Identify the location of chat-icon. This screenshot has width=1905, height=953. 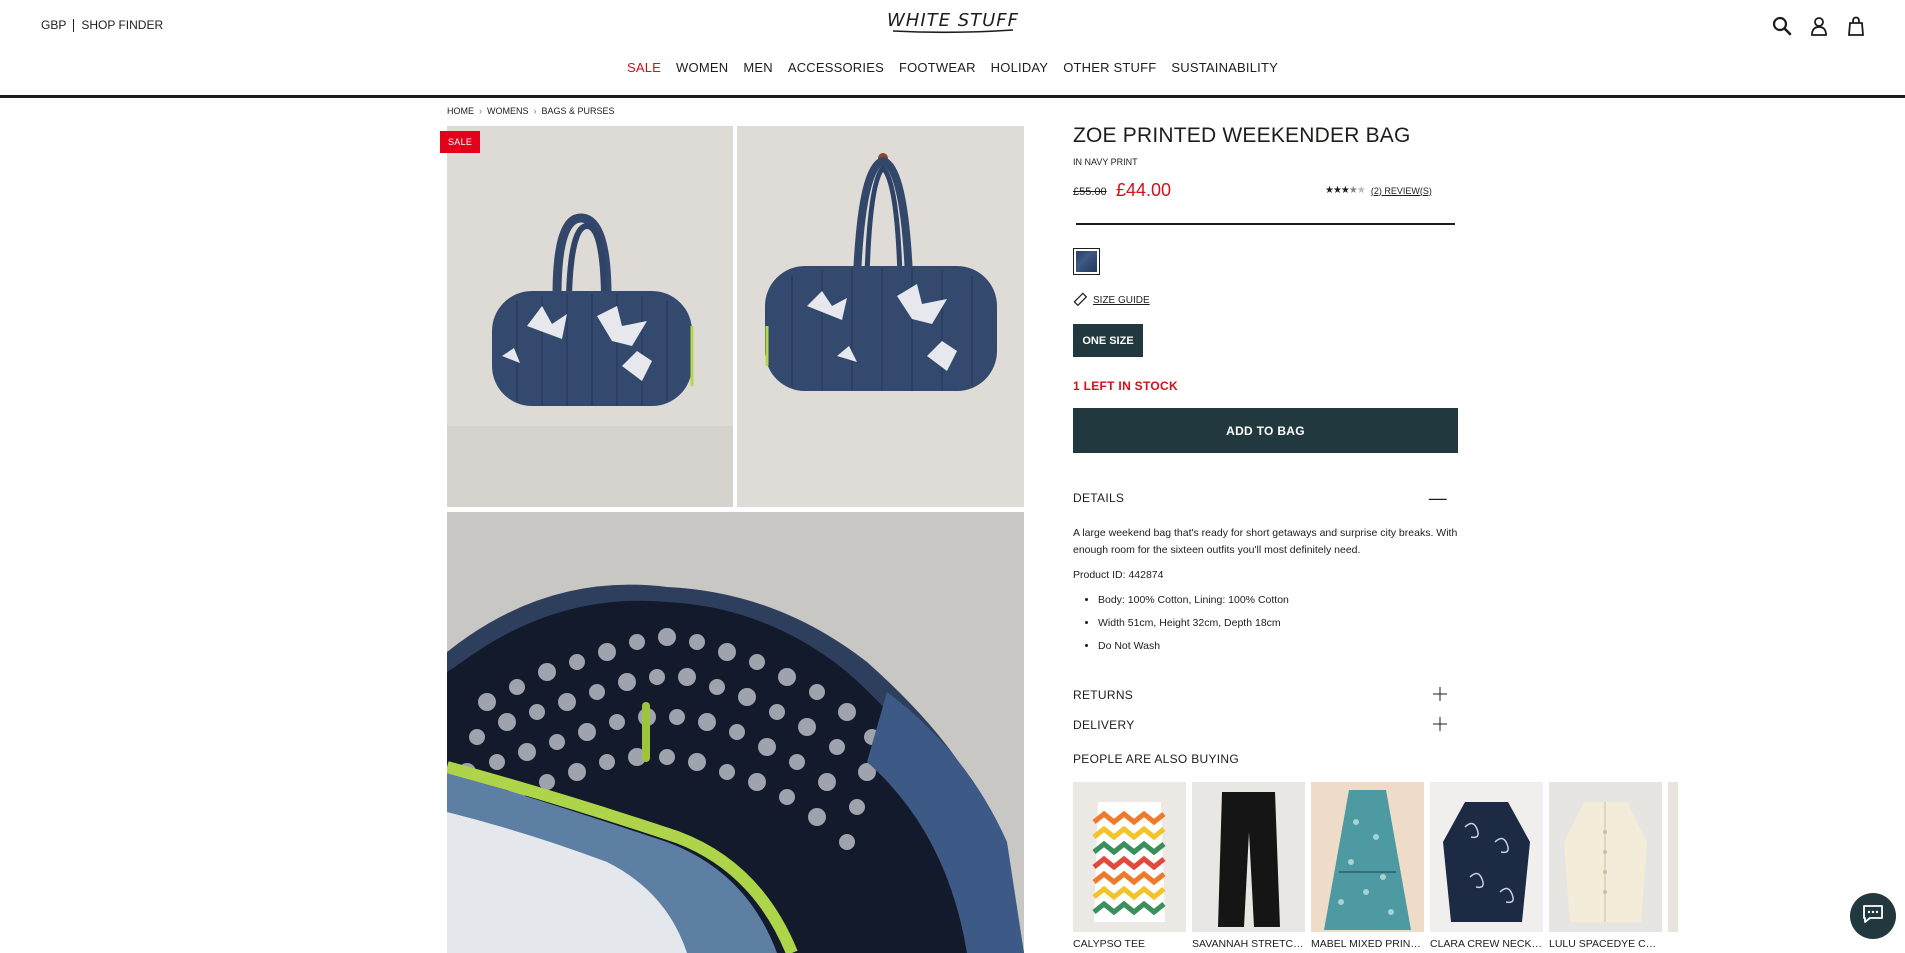
(1873, 916).